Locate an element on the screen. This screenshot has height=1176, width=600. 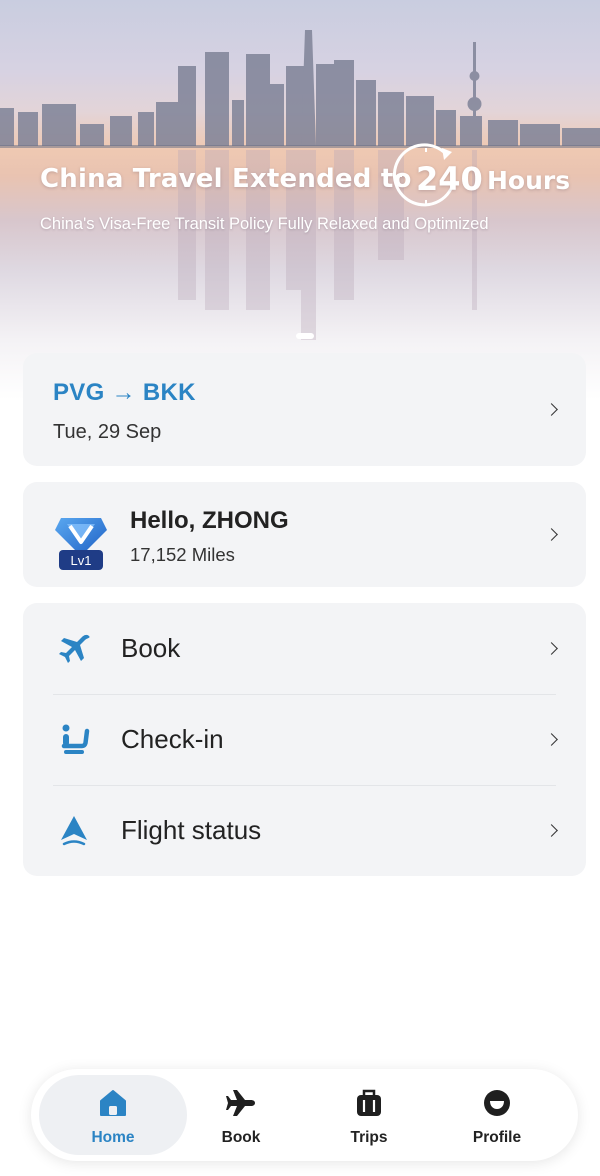
member-greeting: Hello, ZHONG is located at coordinates (209, 520).